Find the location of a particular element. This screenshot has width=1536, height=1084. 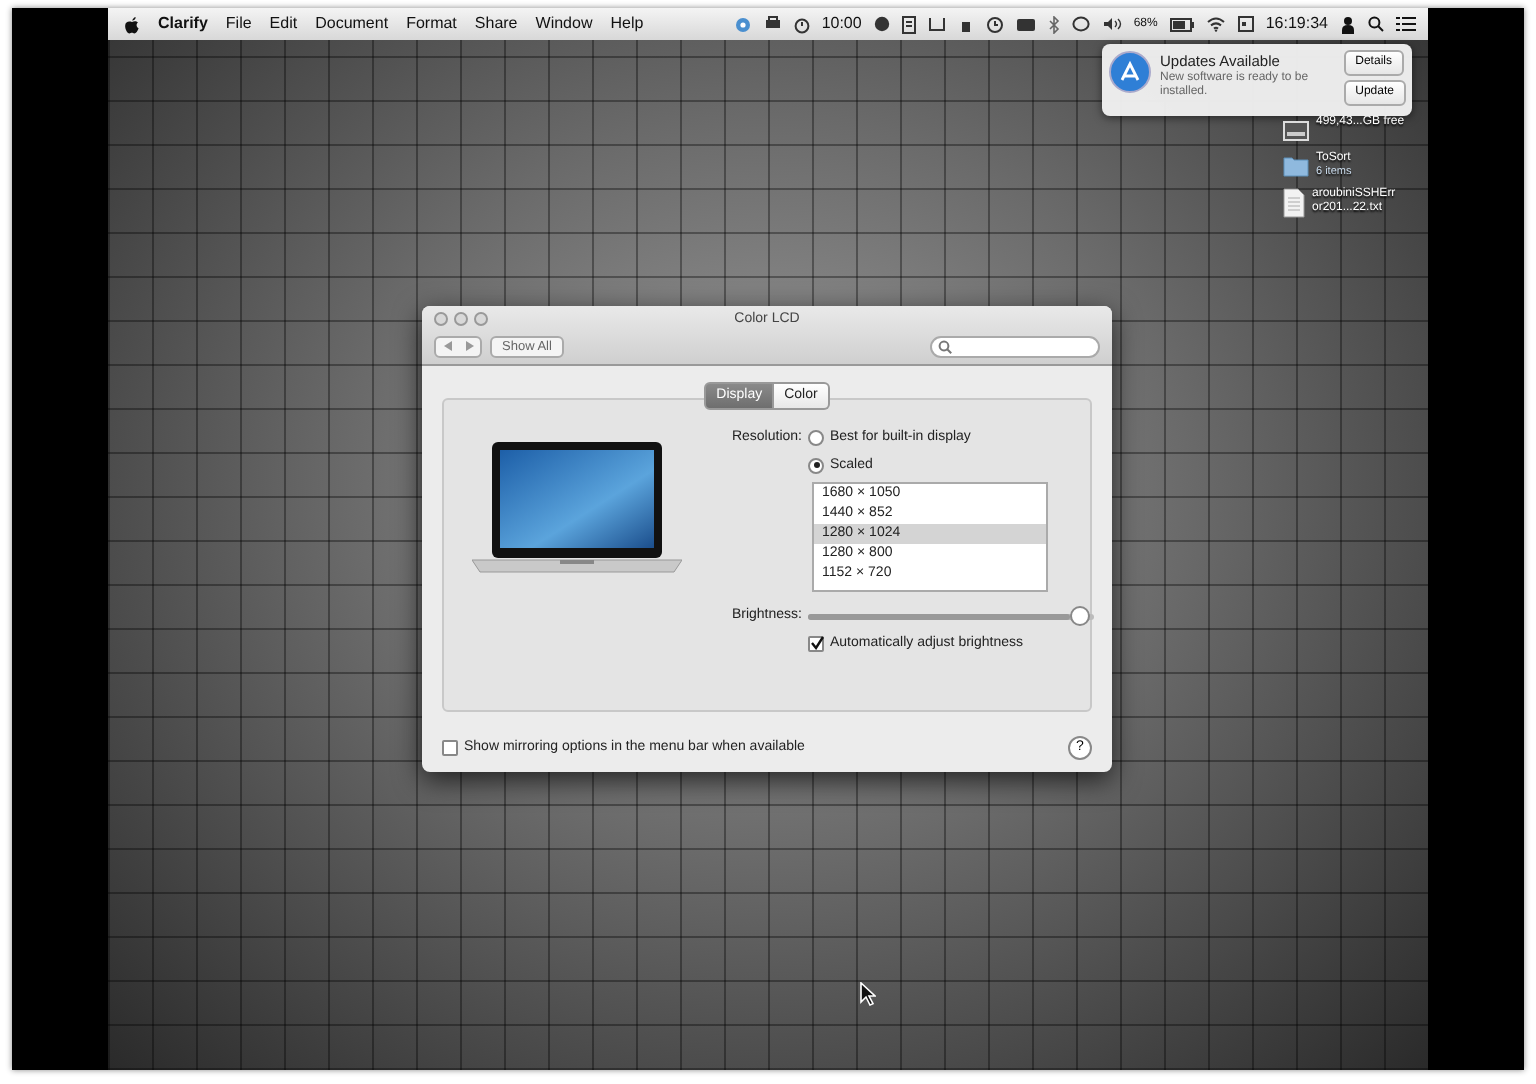

user-icon is located at coordinates (1348, 24).